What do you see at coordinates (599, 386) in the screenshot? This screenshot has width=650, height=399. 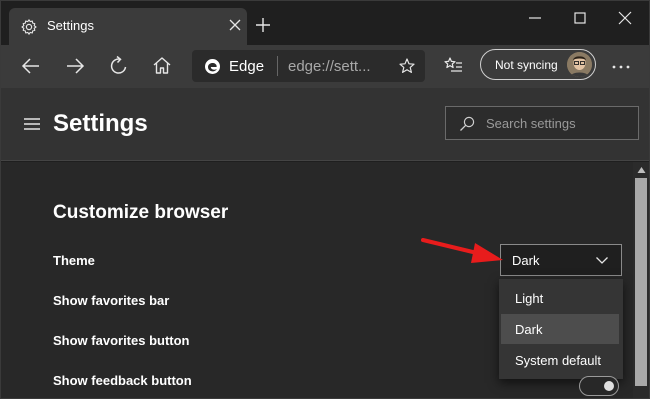 I see `feedback-button-toggle` at bounding box center [599, 386].